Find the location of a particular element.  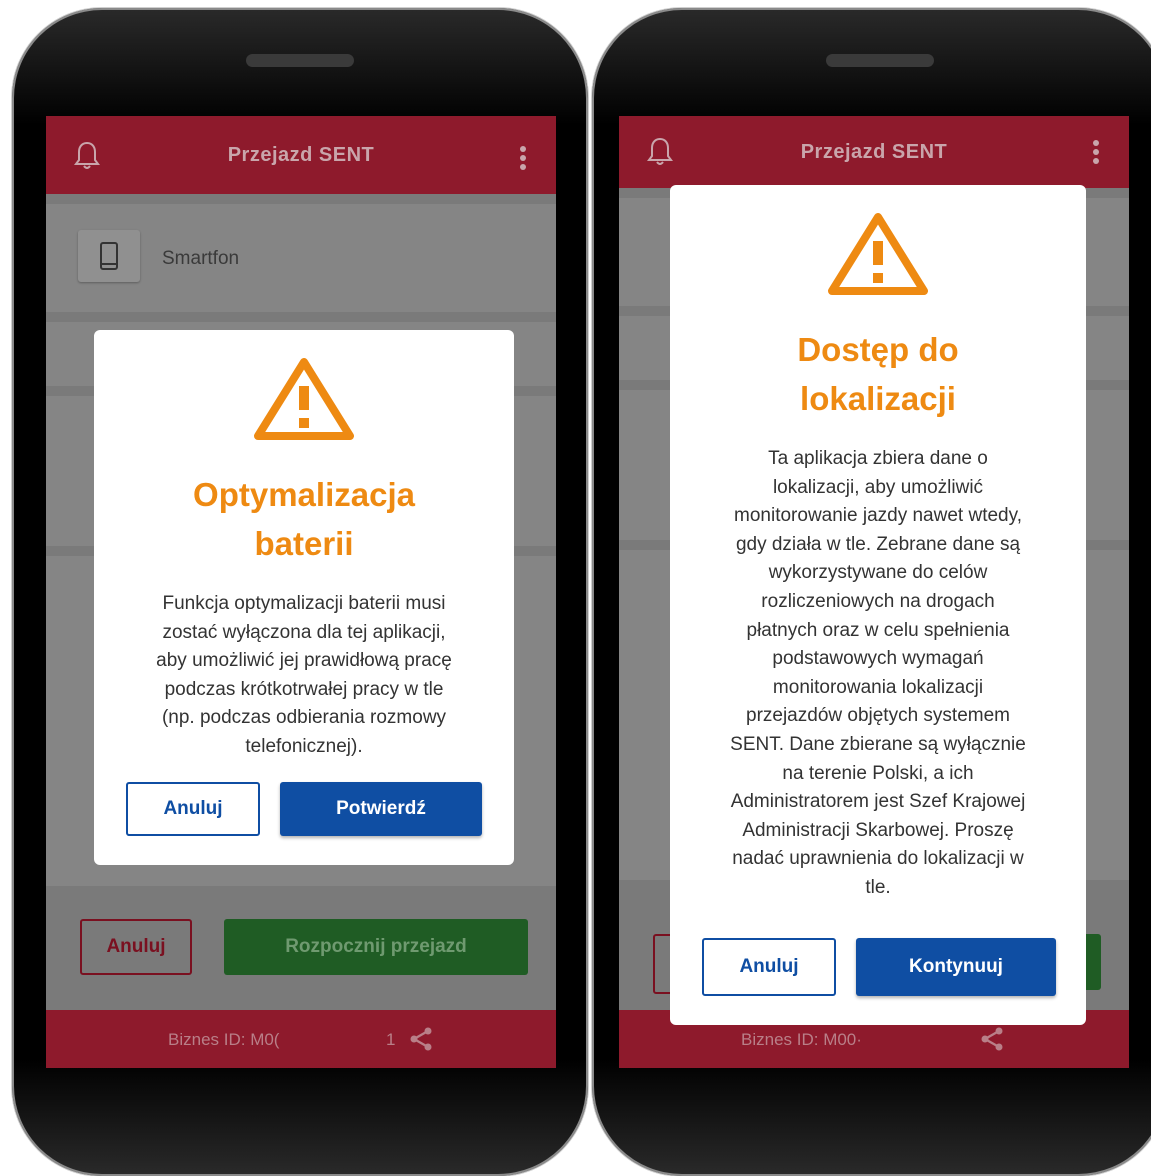

dialog-title: Dostęp do is located at coordinates (878, 349).